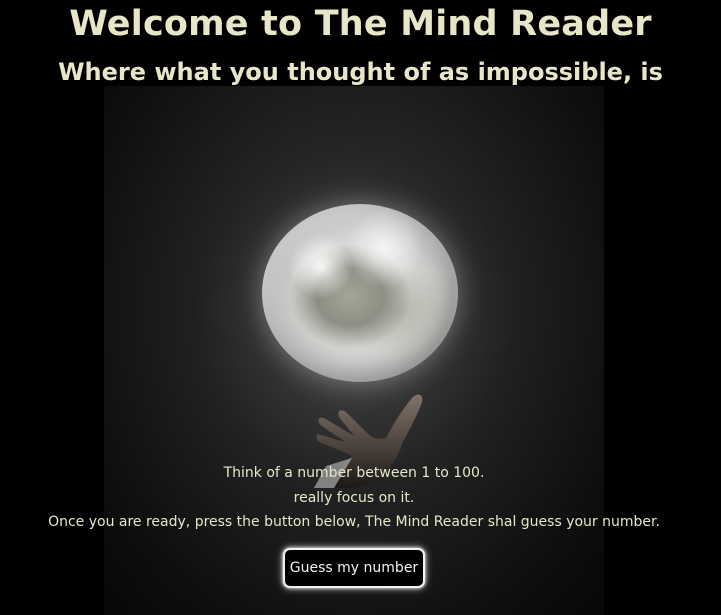 This screenshot has width=721, height=615. I want to click on instruction-line-2: really focus on it., so click(354, 497).